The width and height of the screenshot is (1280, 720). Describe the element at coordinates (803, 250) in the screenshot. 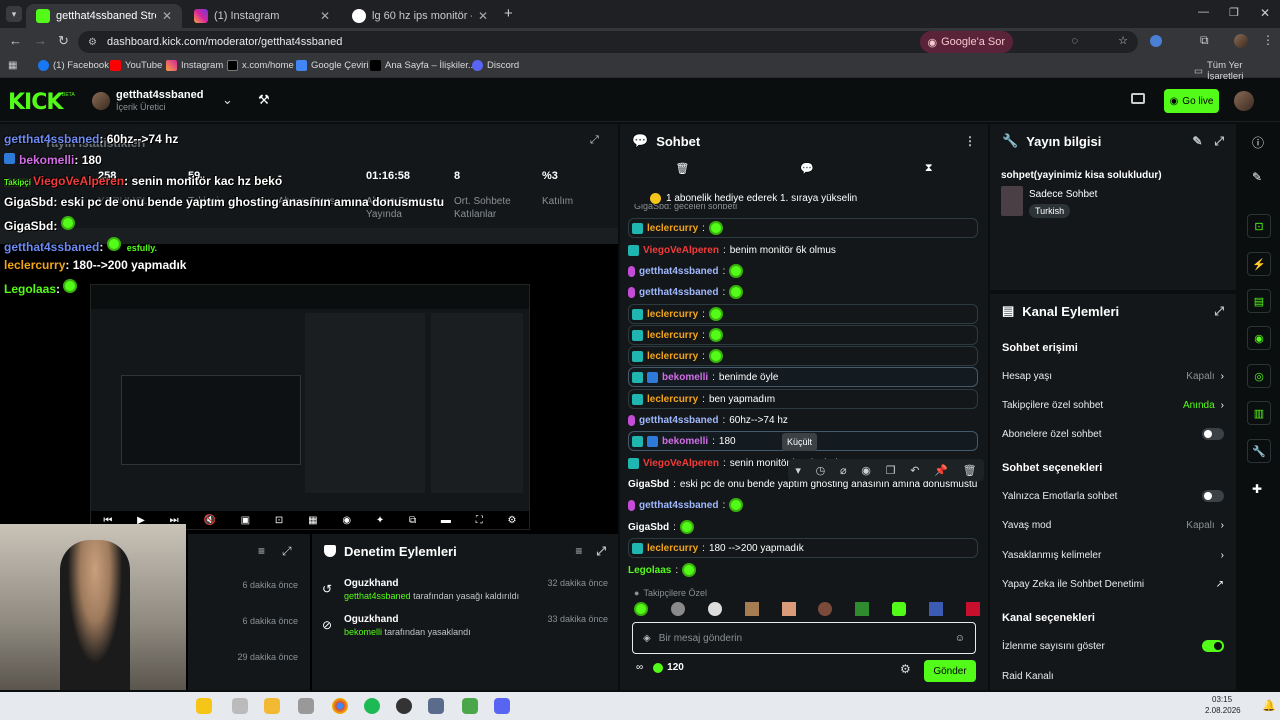

I see `chat-message: ViegoVeAlperen: benim monitör 6k olmus` at that location.